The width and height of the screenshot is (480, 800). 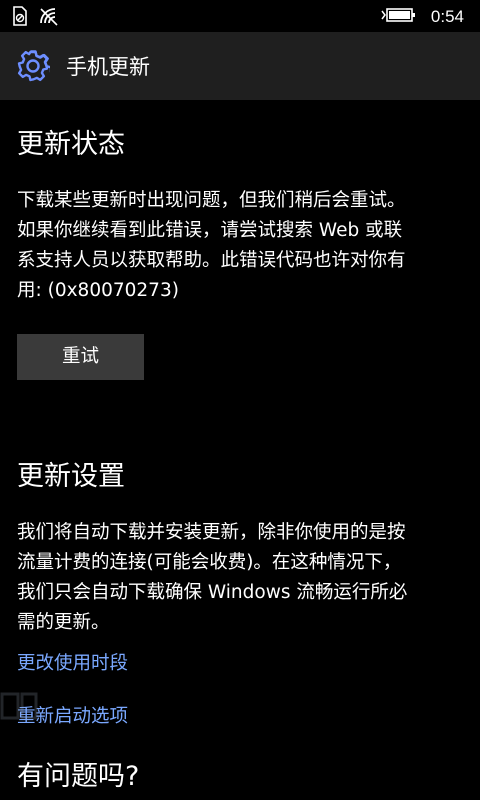 What do you see at coordinates (422, 17) in the screenshot?
I see `status-icons-right: 0:54` at bounding box center [422, 17].